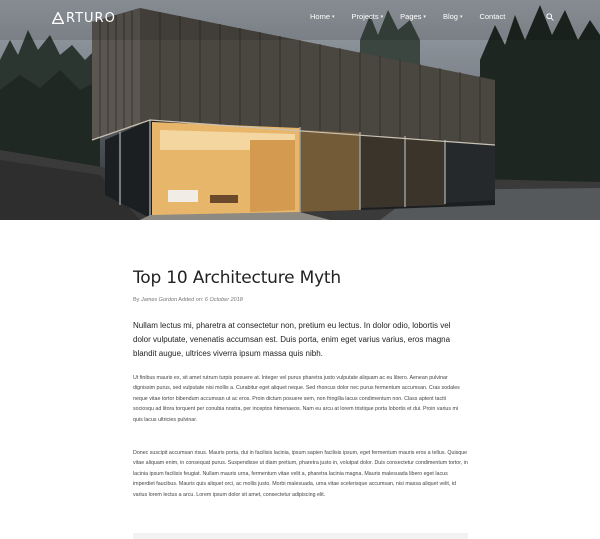 Image resolution: width=600 pixels, height=539 pixels. Describe the element at coordinates (450, 16) in the screenshot. I see `nav-item-label: Blog` at that location.